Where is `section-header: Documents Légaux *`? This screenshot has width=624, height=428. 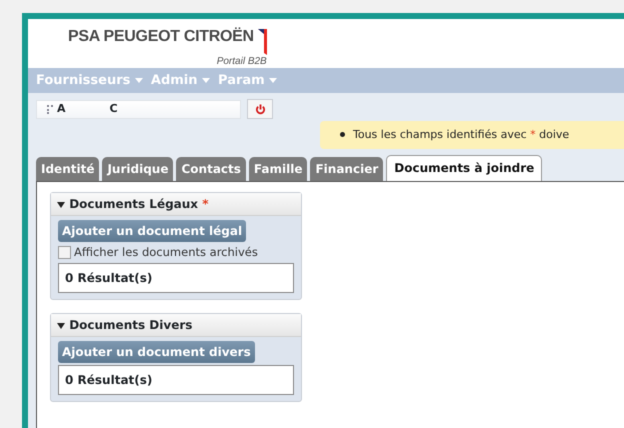 section-header: Documents Légaux * is located at coordinates (176, 204).